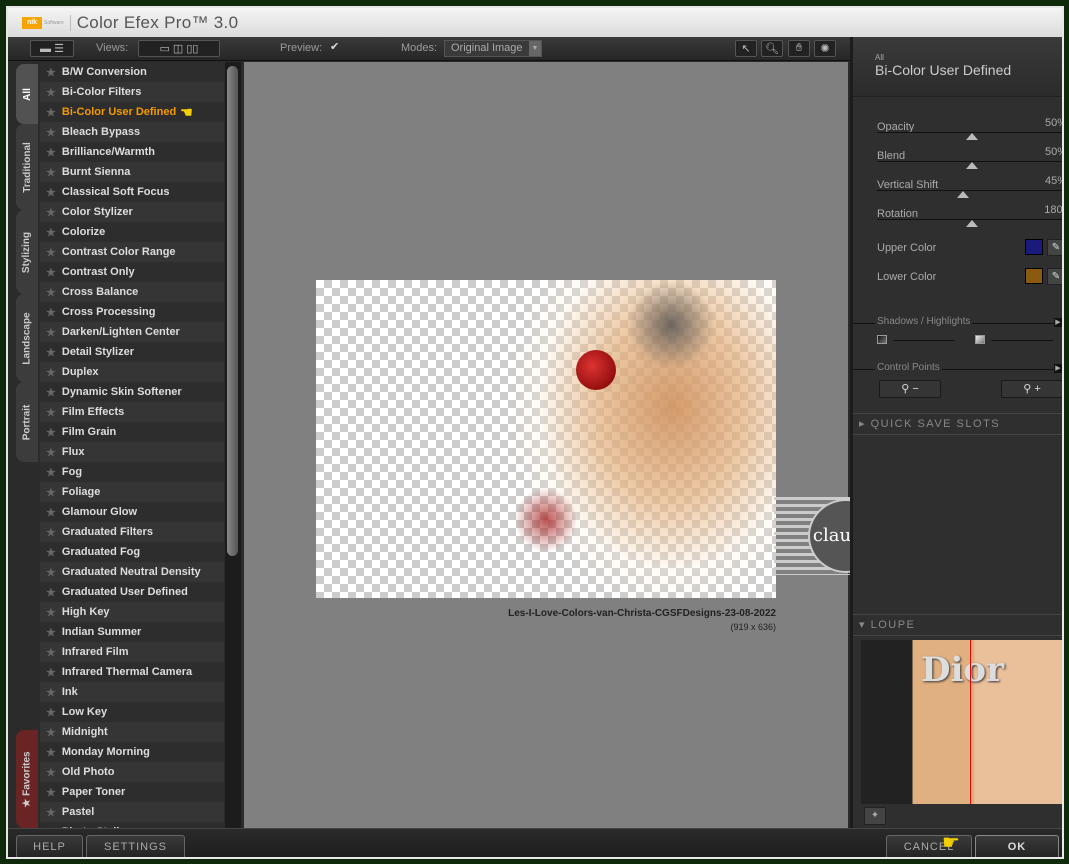  Describe the element at coordinates (132, 312) in the screenshot. I see `filter-item: ★ Cross Processing` at that location.